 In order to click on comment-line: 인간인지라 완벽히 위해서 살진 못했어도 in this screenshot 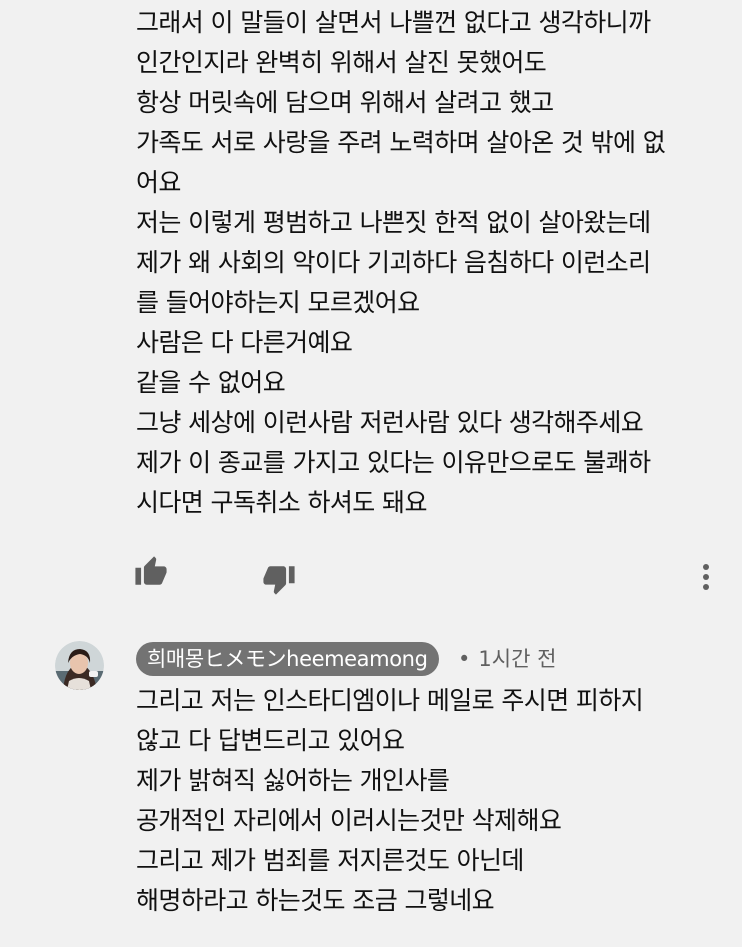, I will do `click(341, 62)`.